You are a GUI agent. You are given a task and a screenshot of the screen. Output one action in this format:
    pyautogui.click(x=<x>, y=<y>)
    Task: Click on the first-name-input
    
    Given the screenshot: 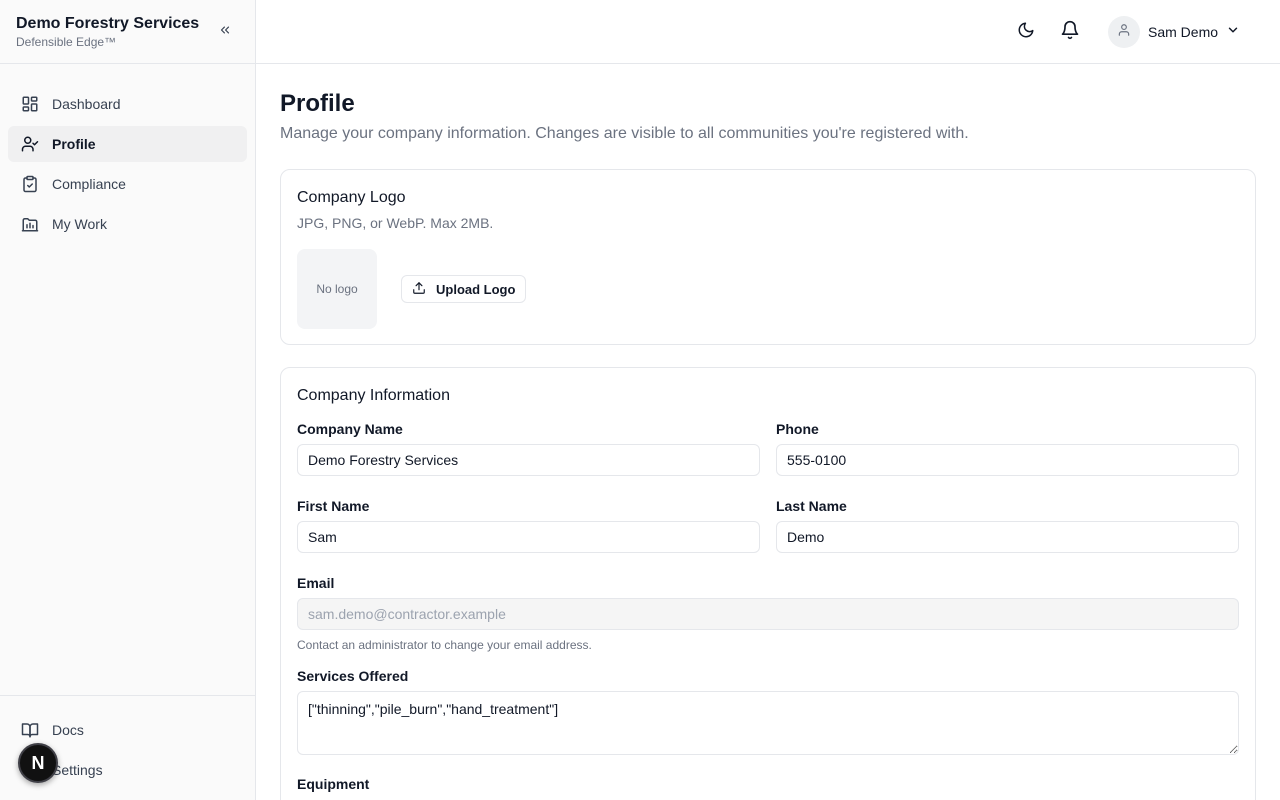 What is the action you would take?
    pyautogui.click(x=528, y=537)
    